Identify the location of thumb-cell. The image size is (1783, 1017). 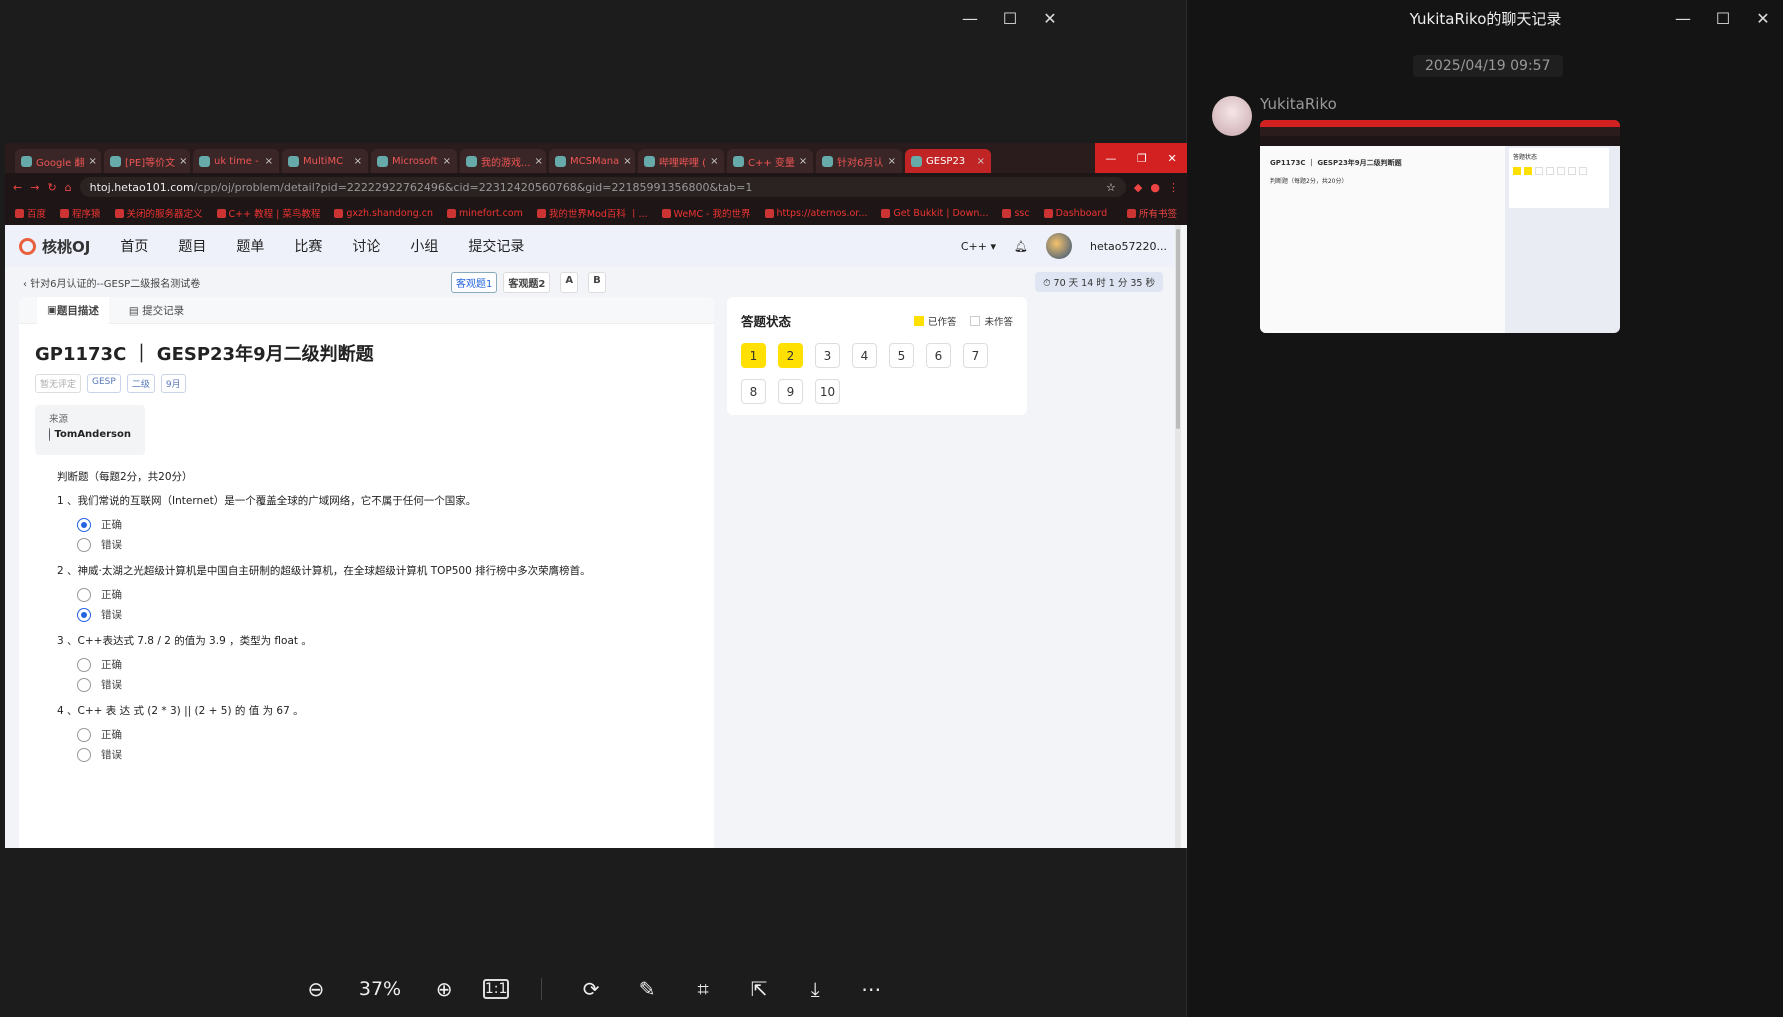
(1528, 171).